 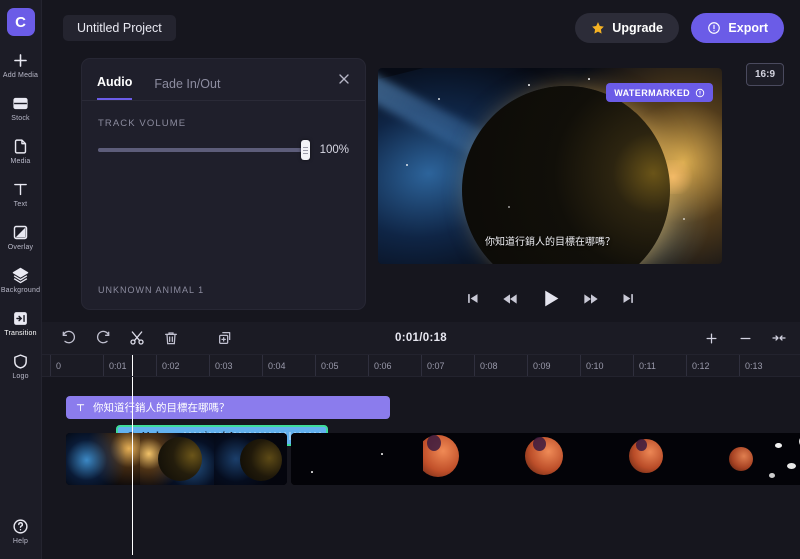 I want to click on ruler-tick-label: 0:08, so click(x=489, y=366).